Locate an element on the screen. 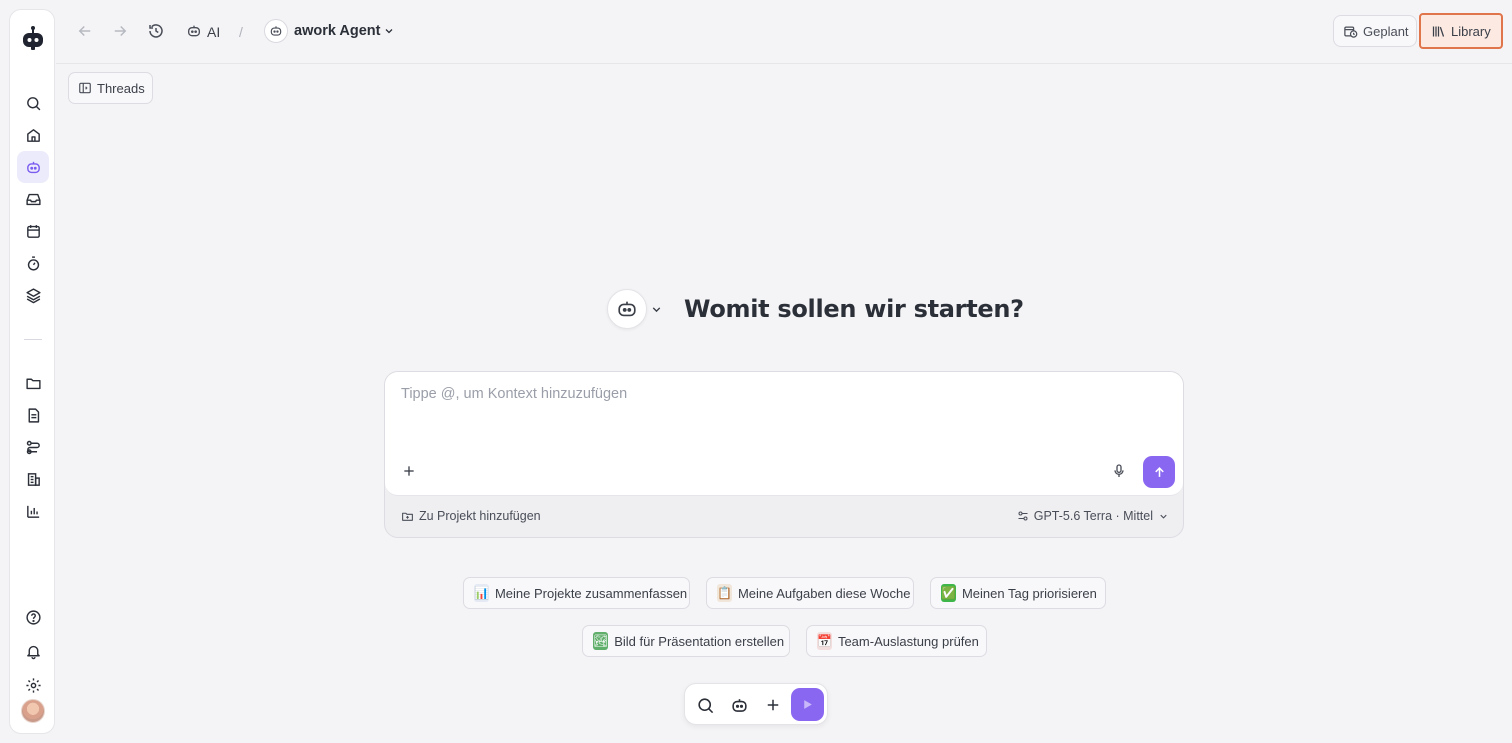 This screenshot has width=1512, height=743. folder-icon is located at coordinates (33, 383).